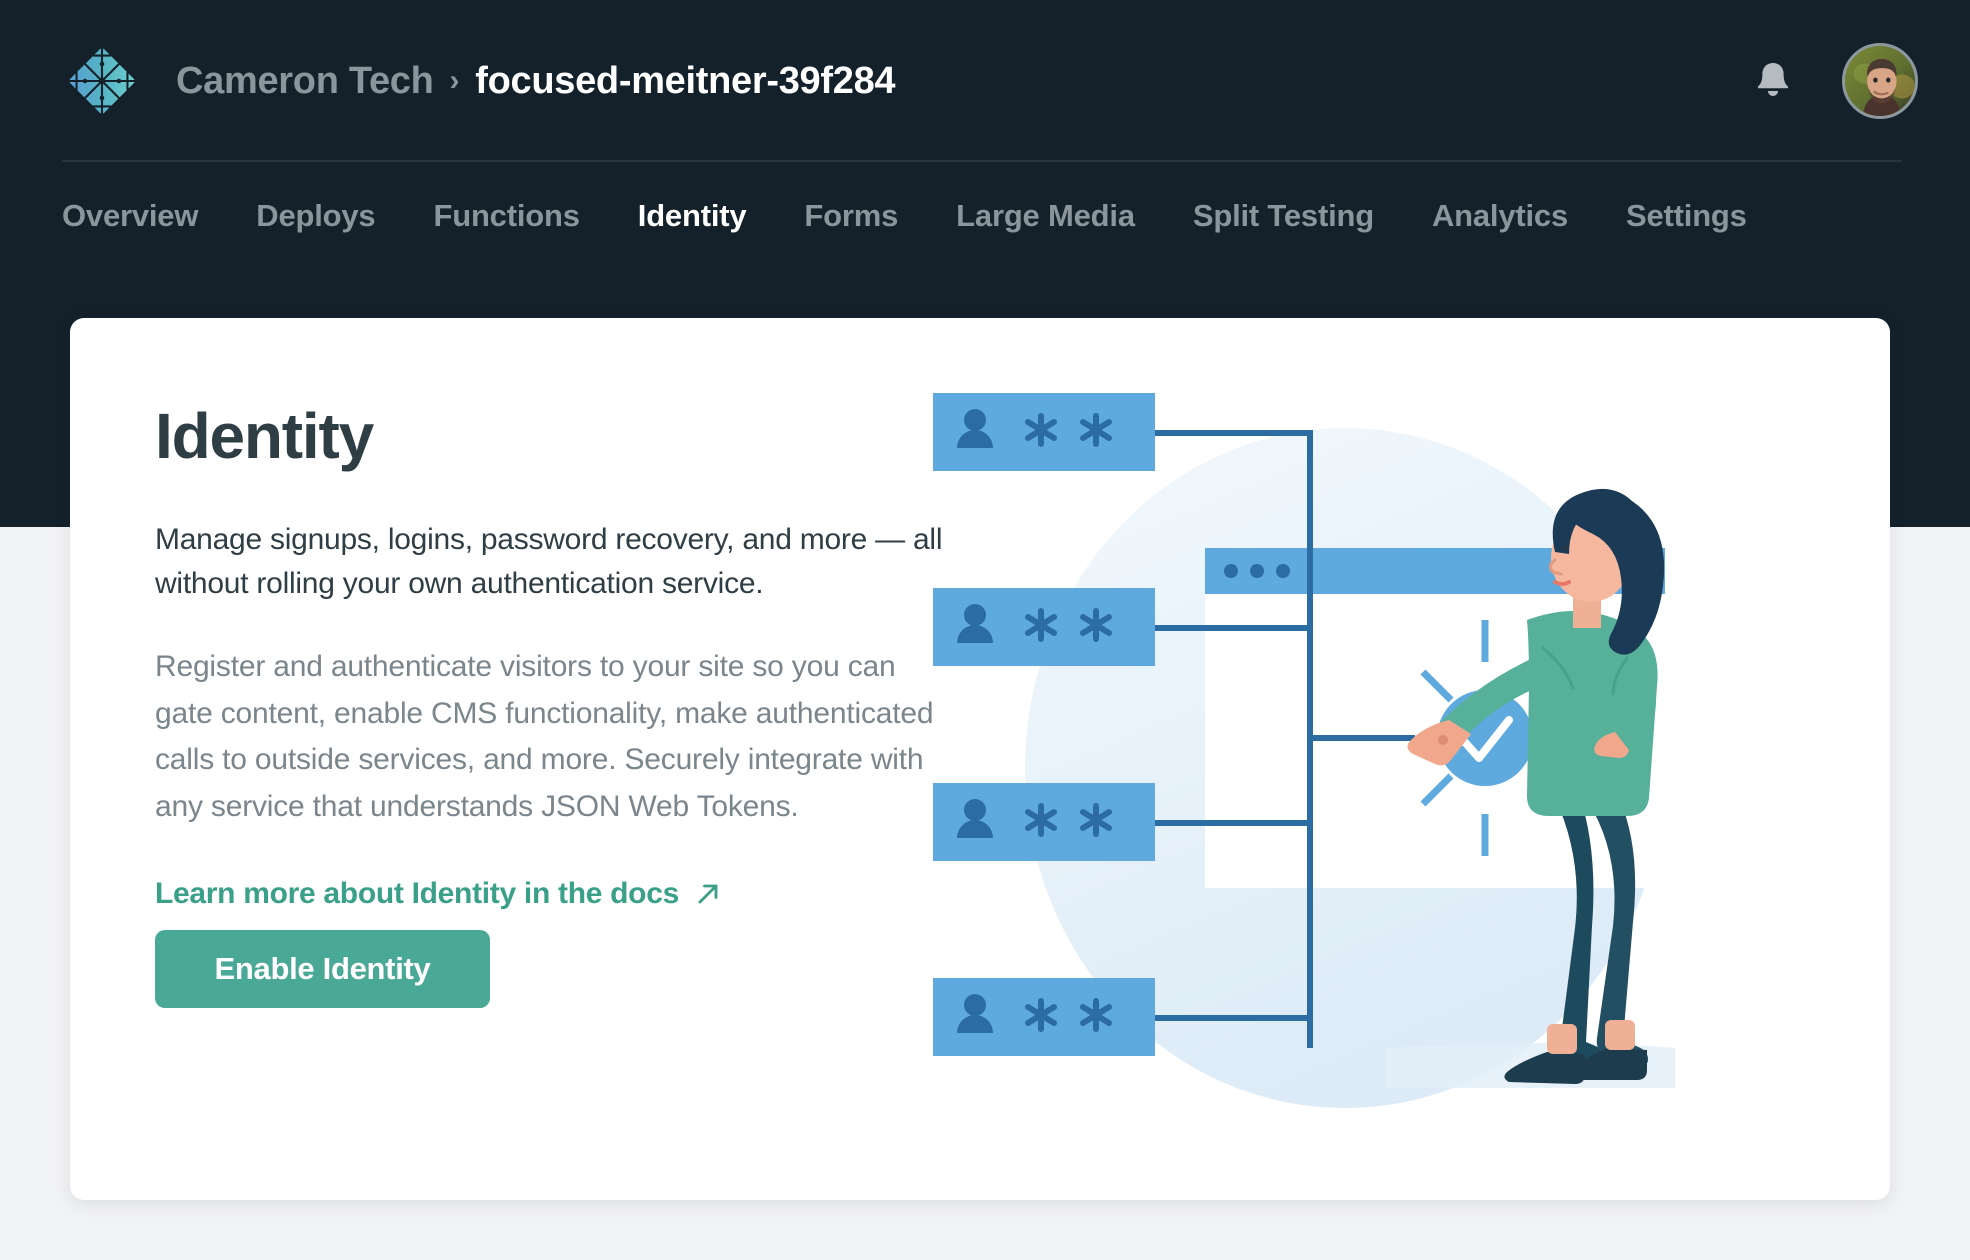 This screenshot has width=1970, height=1260. Describe the element at coordinates (1500, 216) in the screenshot. I see `nav-item-analytics: Analytics` at that location.